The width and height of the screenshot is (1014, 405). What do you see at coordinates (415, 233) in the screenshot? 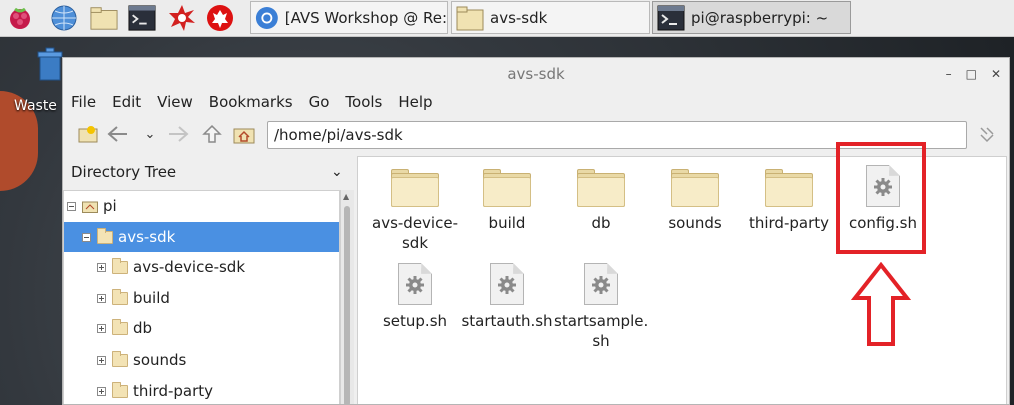
I see `file-item-label: avs-device- sdk` at bounding box center [415, 233].